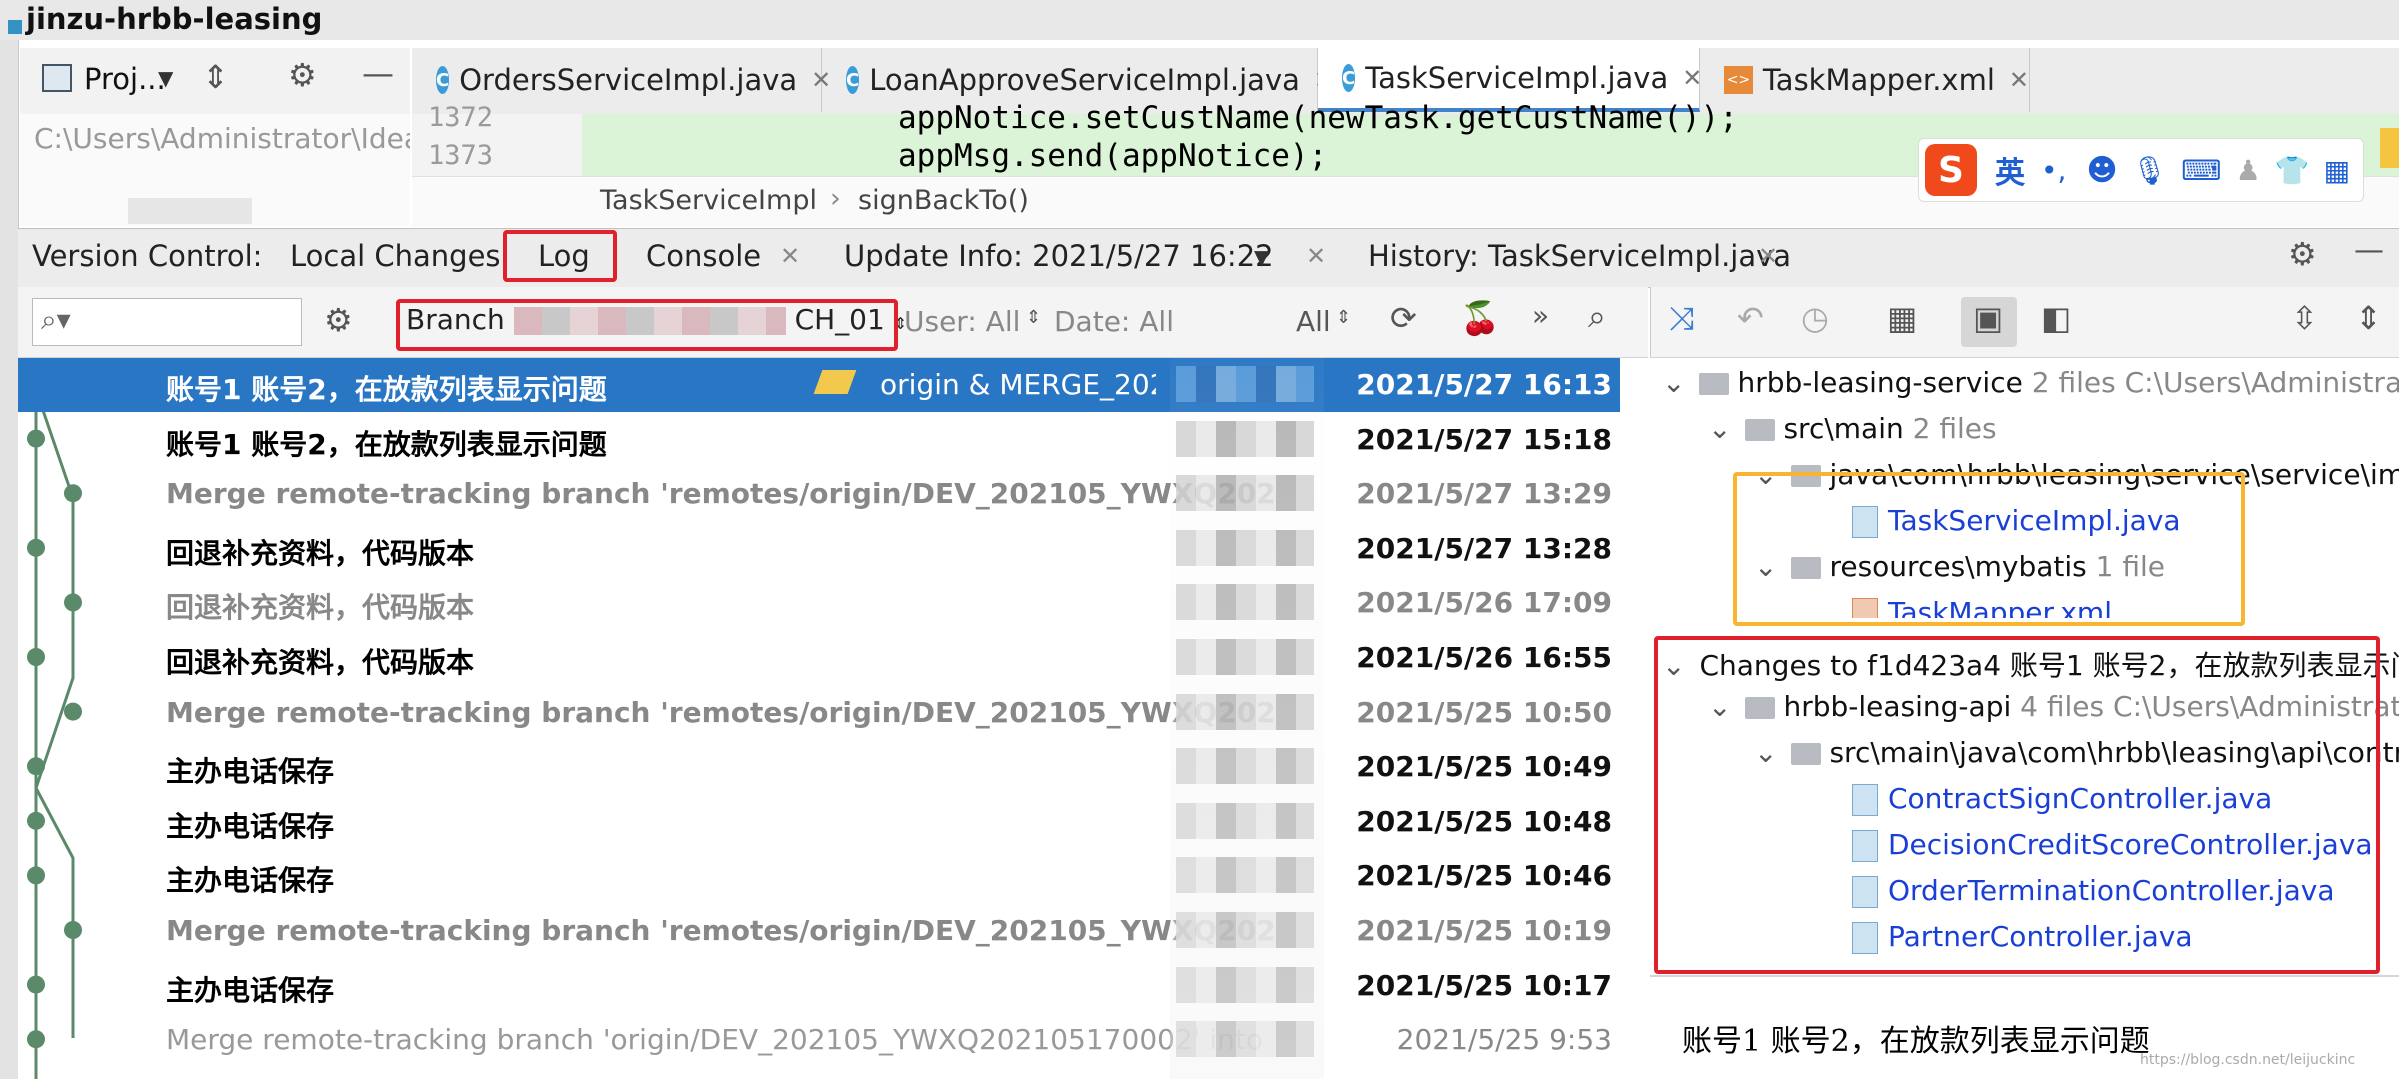 This screenshot has height=1079, width=2399. What do you see at coordinates (15, 27) in the screenshot?
I see `app-icon` at bounding box center [15, 27].